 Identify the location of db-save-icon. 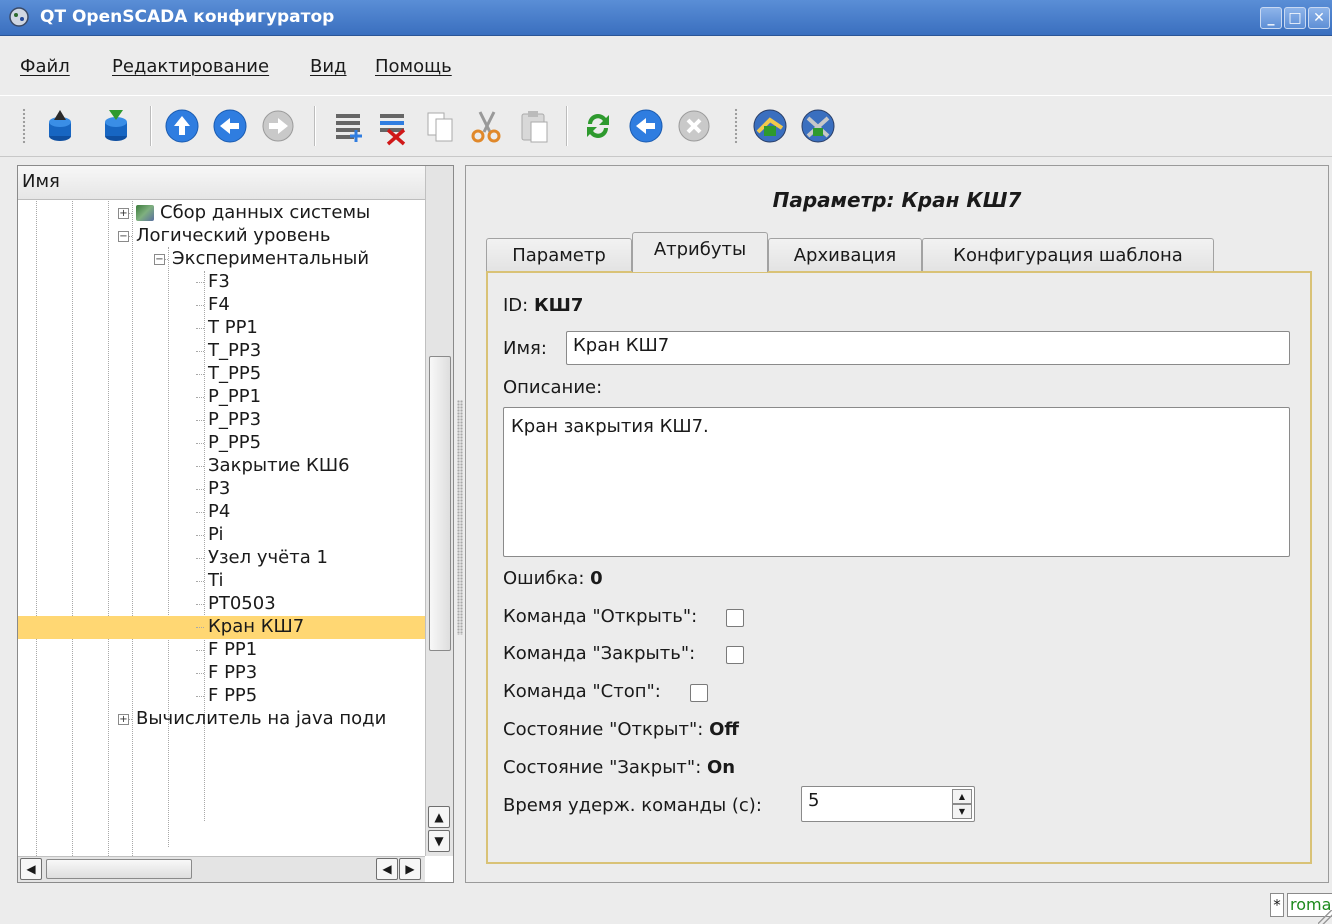
(116, 126).